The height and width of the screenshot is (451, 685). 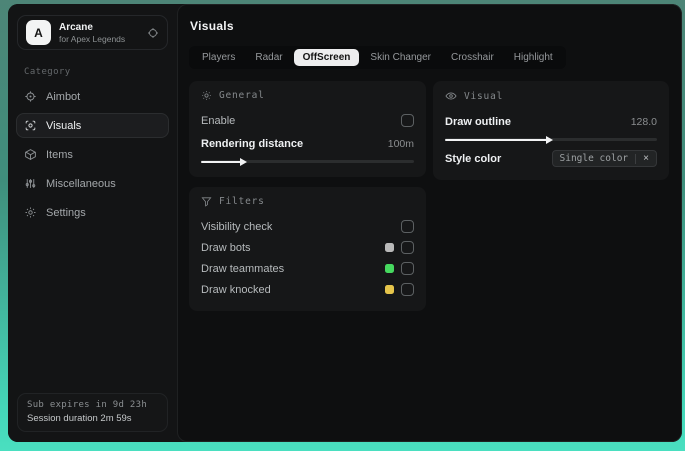 I want to click on draw-outline-label: Draw outline, so click(x=478, y=121).